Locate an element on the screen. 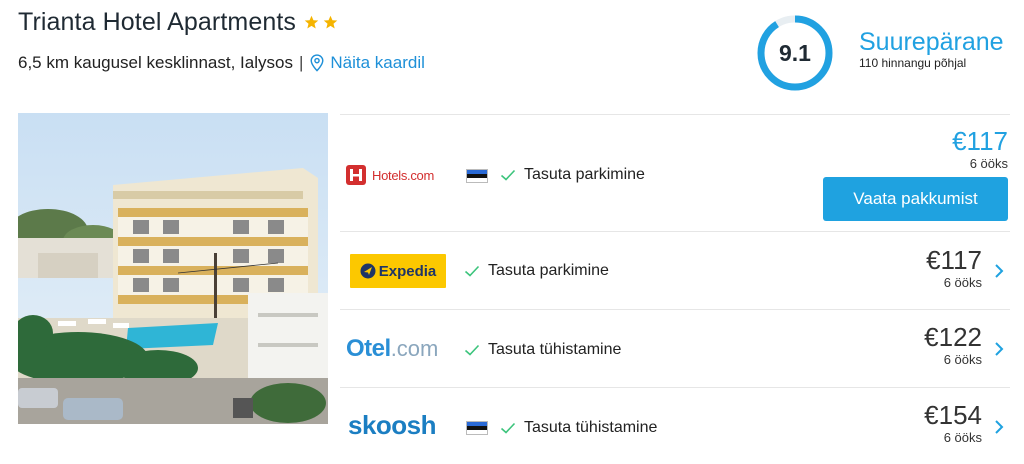 This screenshot has width=1024, height=464. offer-price: €122 is located at coordinates (953, 337).